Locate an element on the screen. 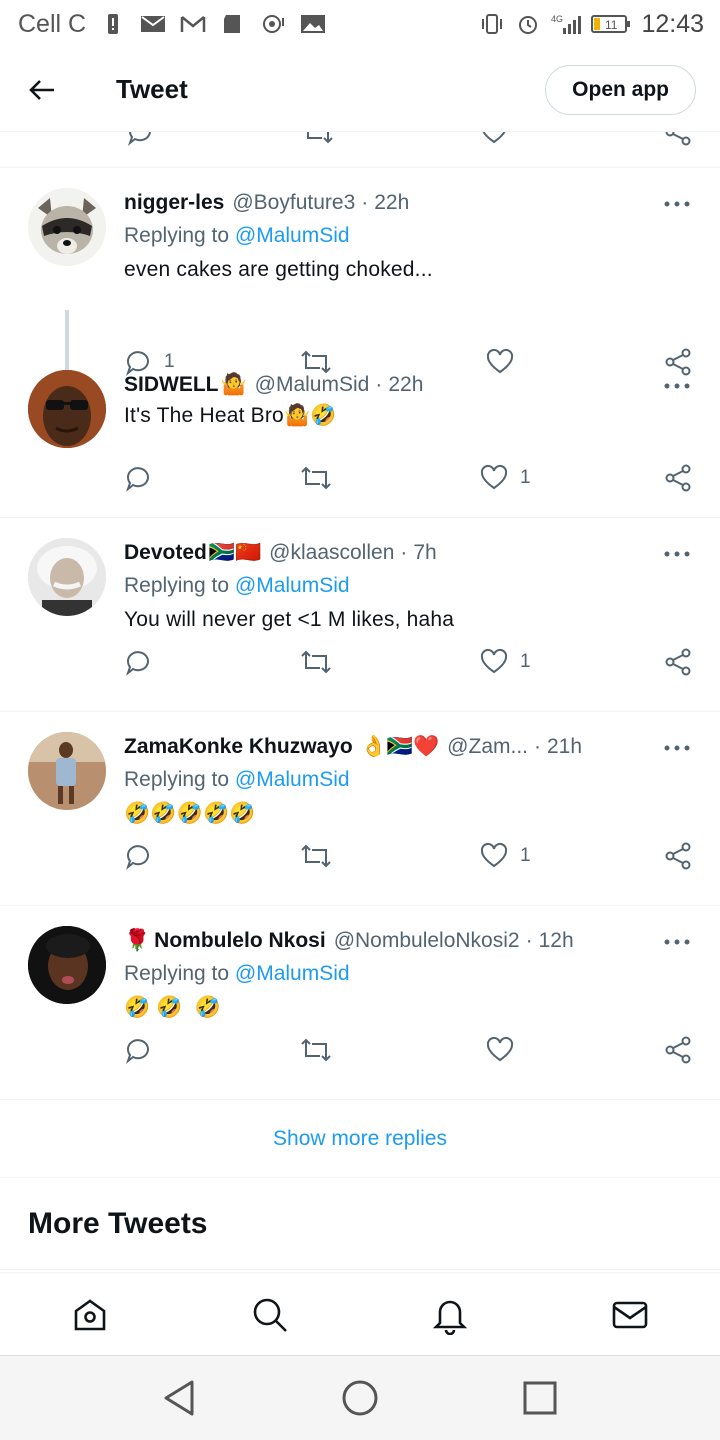 The width and height of the screenshot is (720, 1440). display-name: Nombulelo Nkosi is located at coordinates (240, 941).